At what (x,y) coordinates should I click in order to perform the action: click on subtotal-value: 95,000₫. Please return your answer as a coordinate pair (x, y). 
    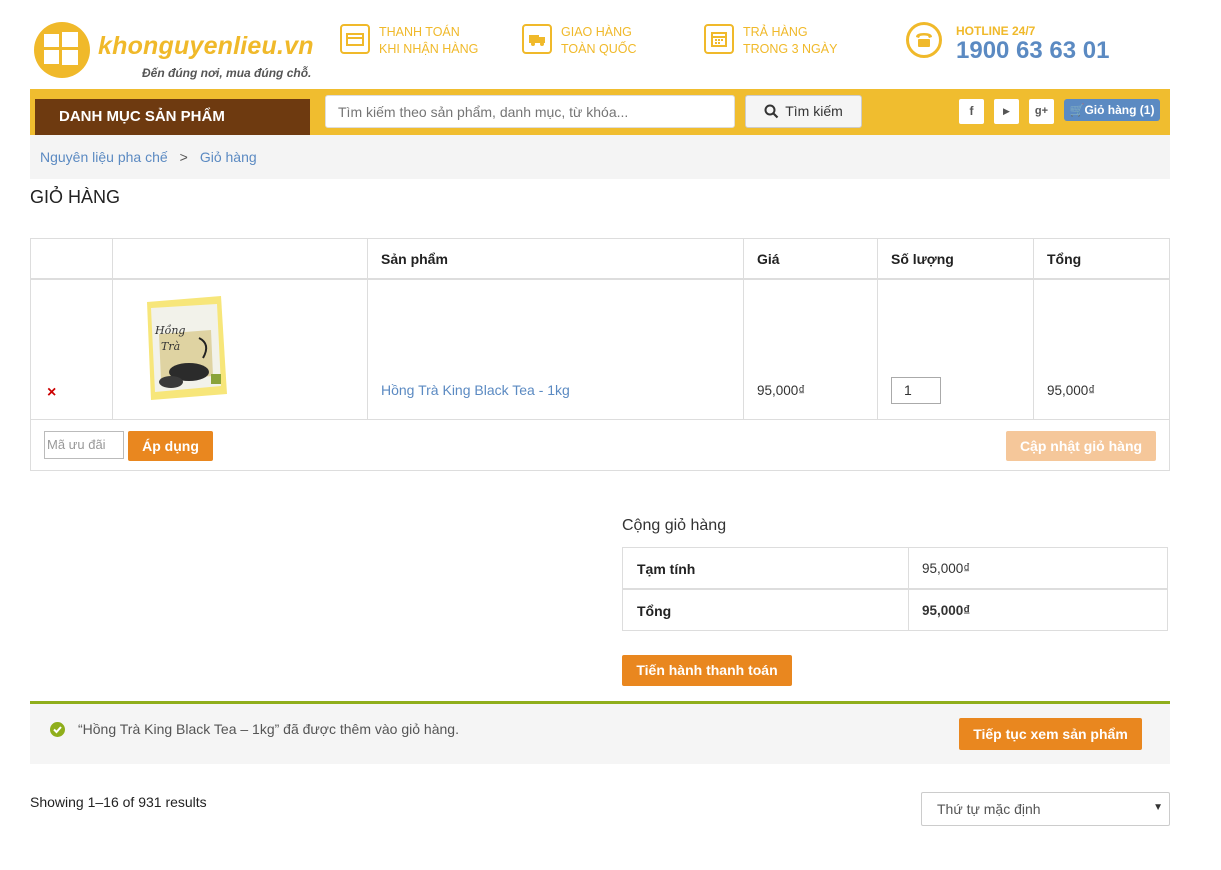
    Looking at the image, I should click on (946, 568).